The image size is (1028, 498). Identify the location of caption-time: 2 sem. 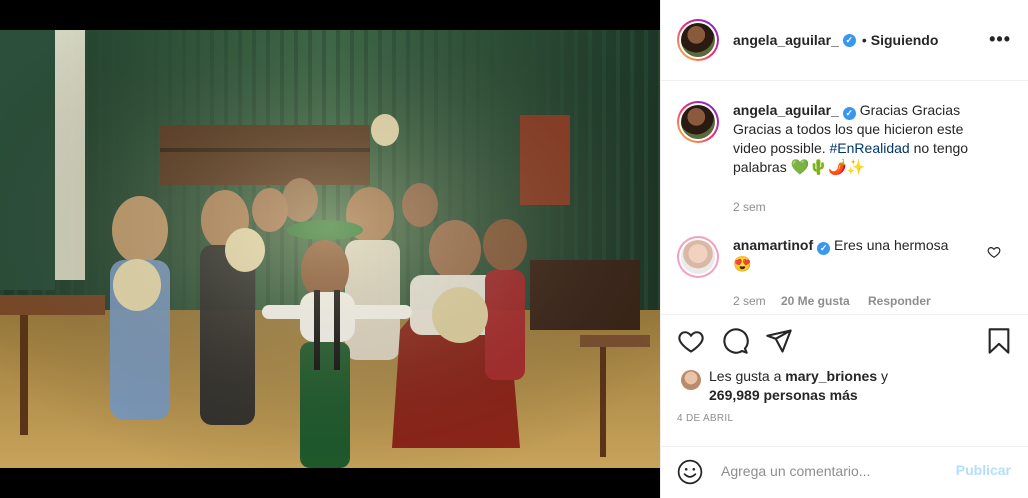
(749, 207).